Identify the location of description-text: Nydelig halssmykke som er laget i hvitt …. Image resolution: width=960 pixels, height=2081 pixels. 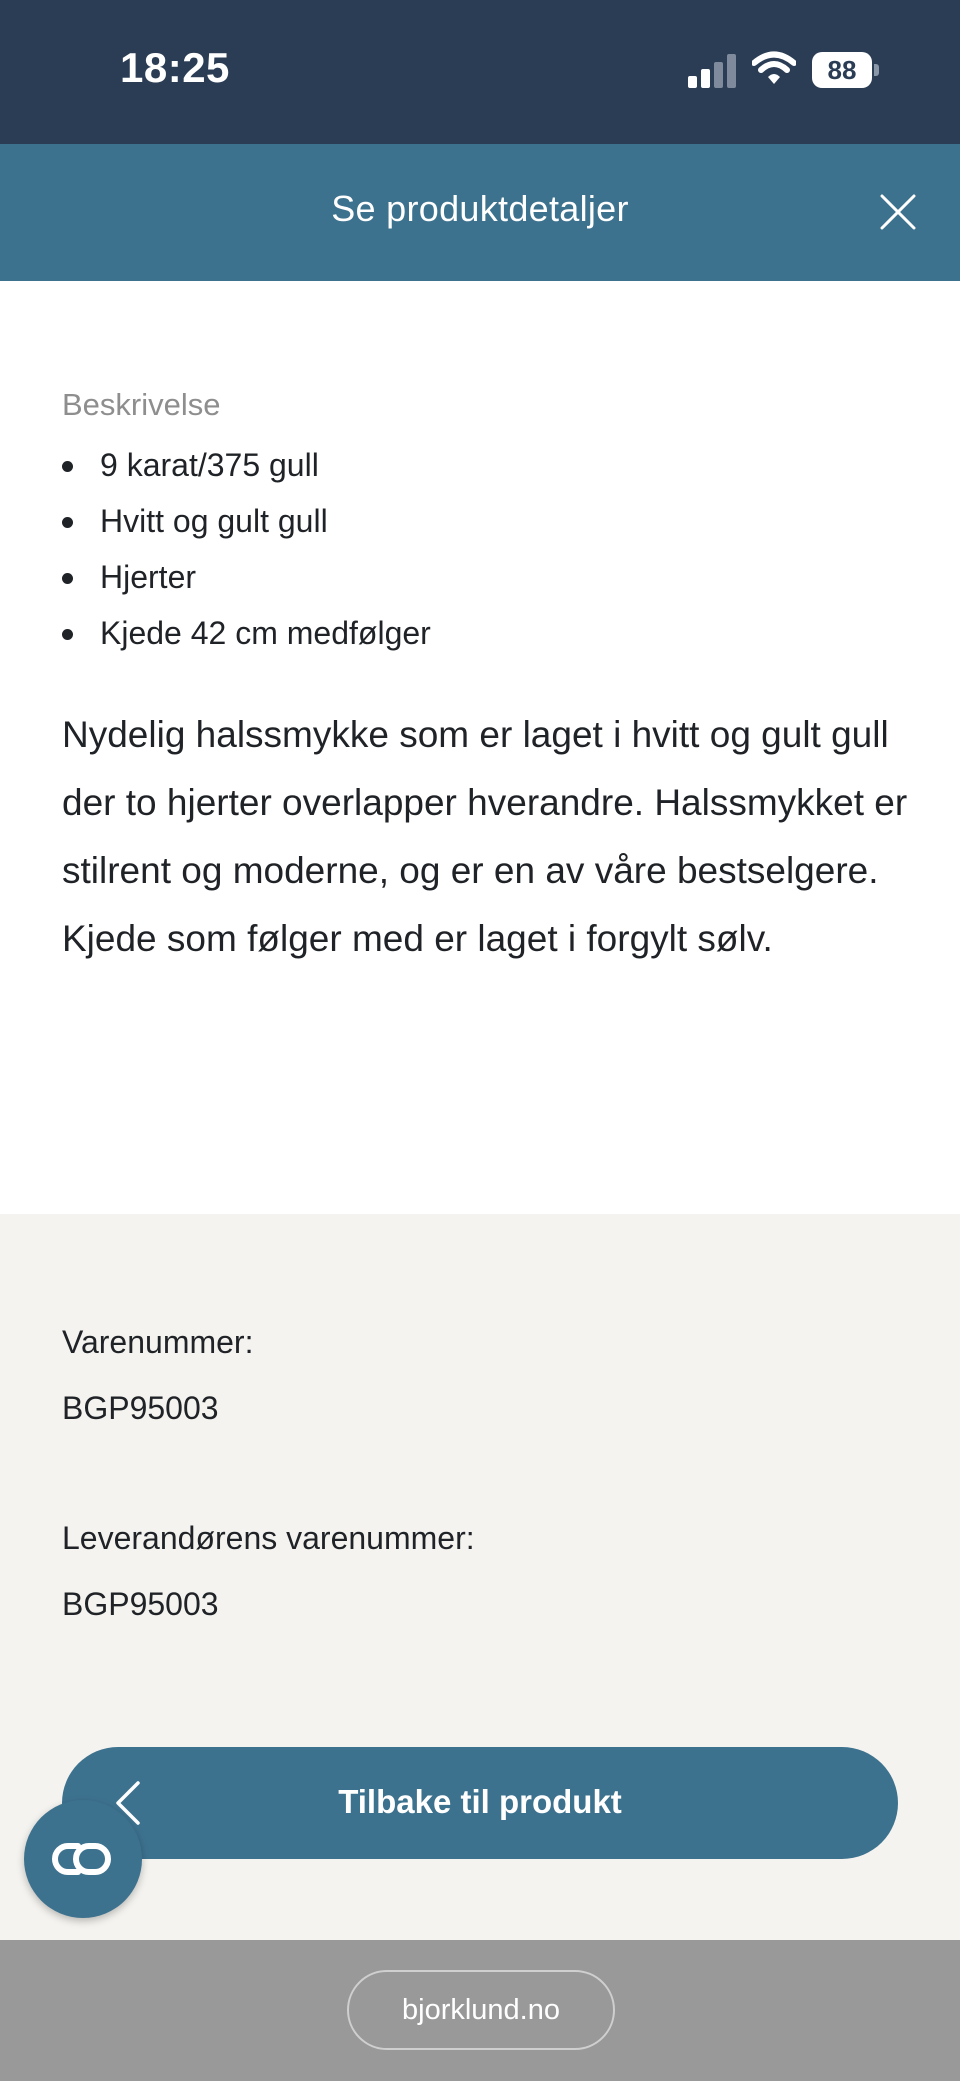
(485, 836).